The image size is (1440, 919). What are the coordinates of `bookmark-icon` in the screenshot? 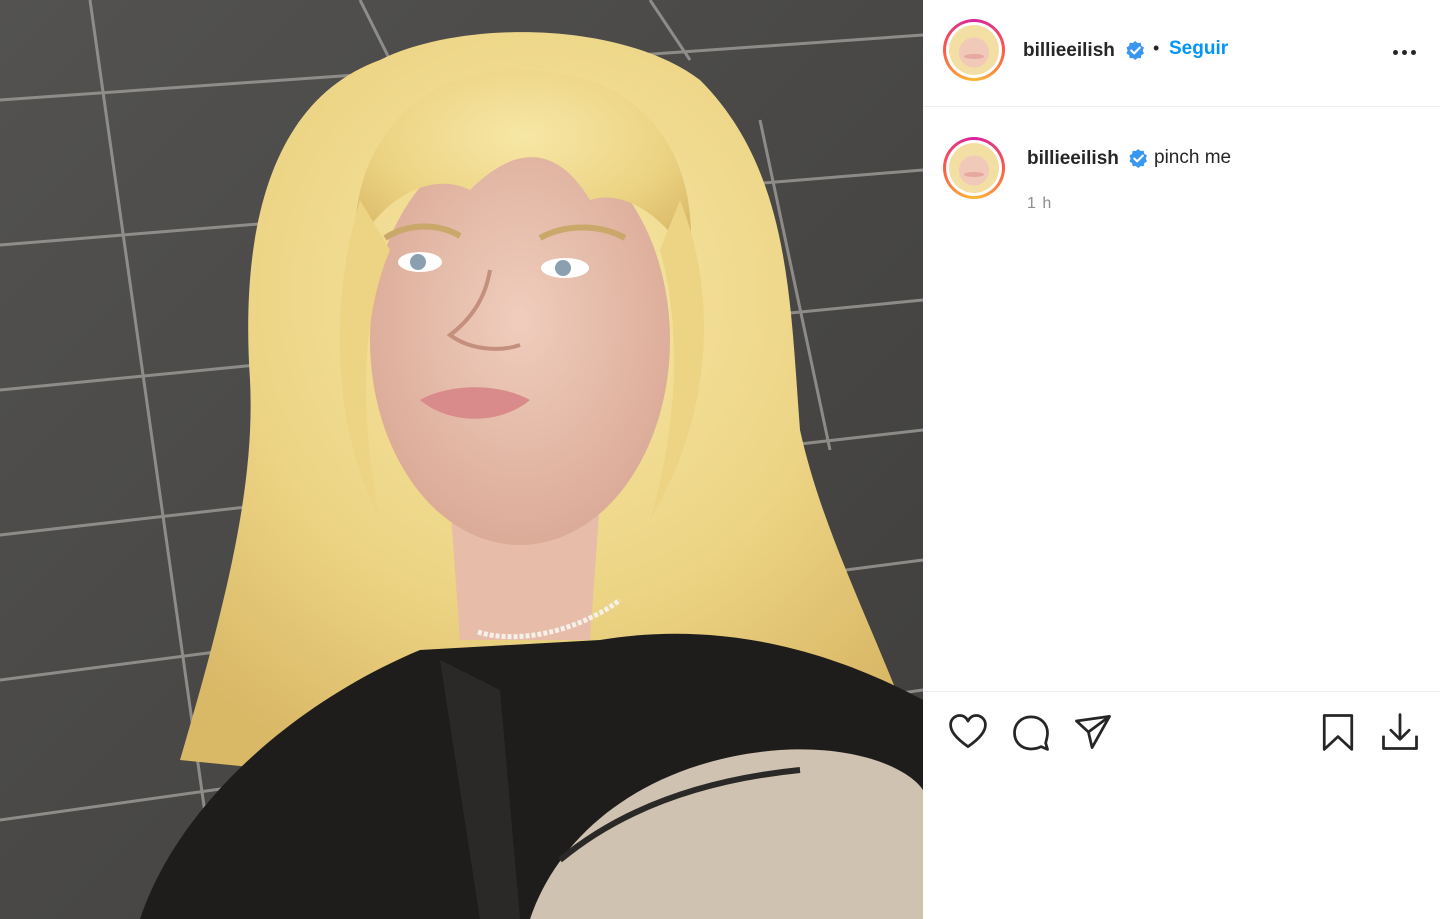 It's located at (1338, 732).